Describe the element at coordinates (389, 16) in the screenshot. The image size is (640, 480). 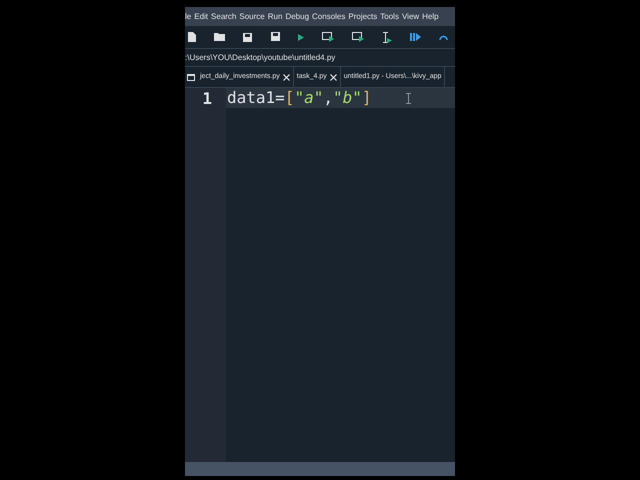
I see `menu-item: Tools` at that location.